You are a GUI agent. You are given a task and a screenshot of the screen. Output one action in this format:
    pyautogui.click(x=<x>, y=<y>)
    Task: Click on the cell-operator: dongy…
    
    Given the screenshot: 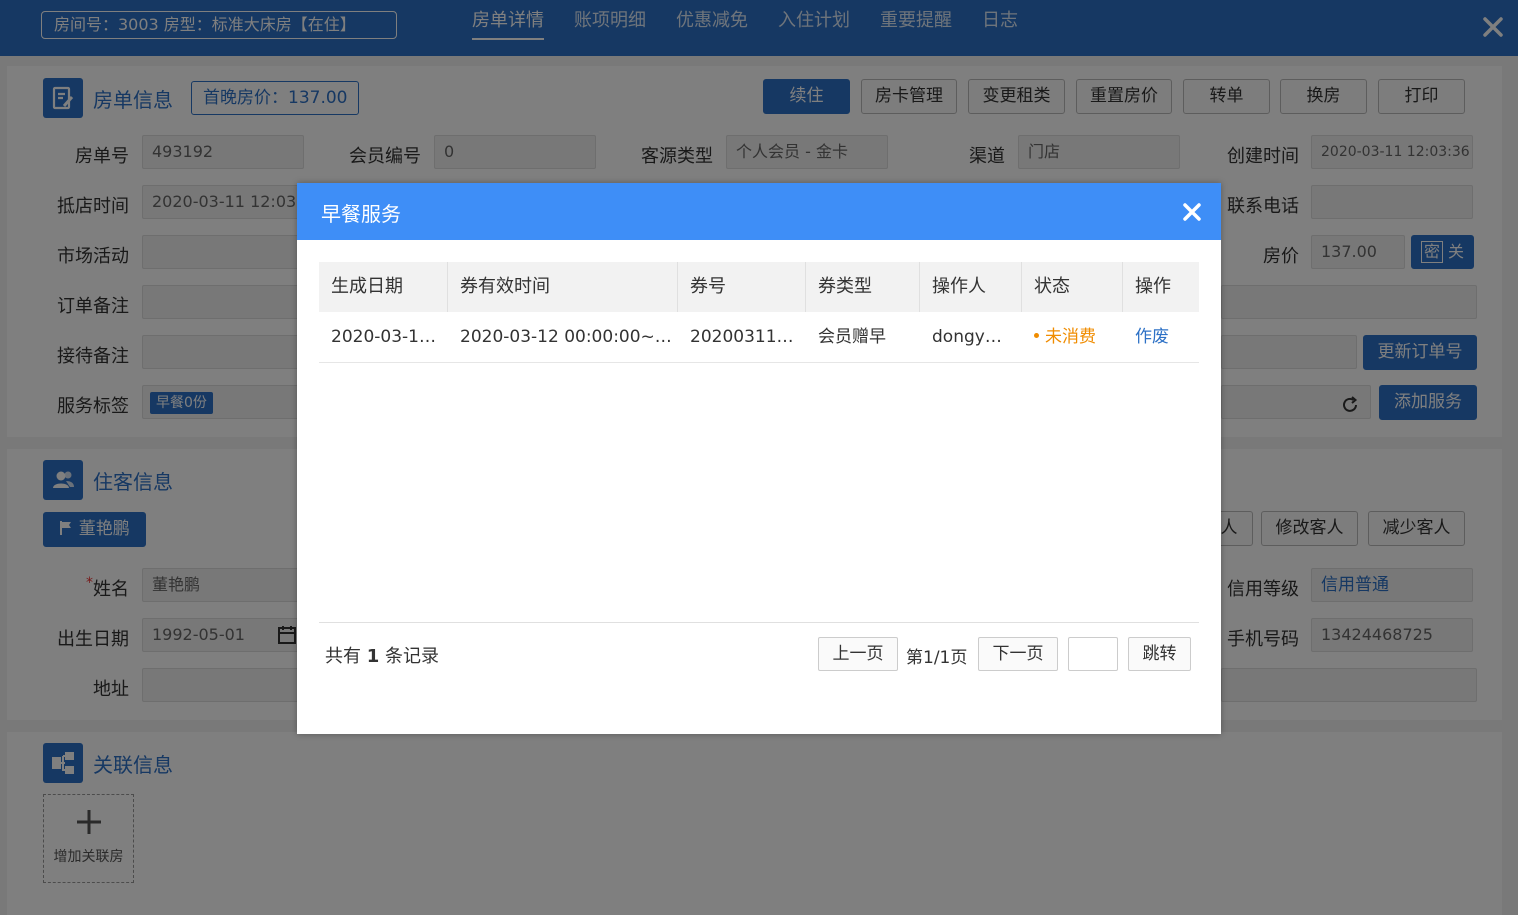 What is the action you would take?
    pyautogui.click(x=967, y=337)
    